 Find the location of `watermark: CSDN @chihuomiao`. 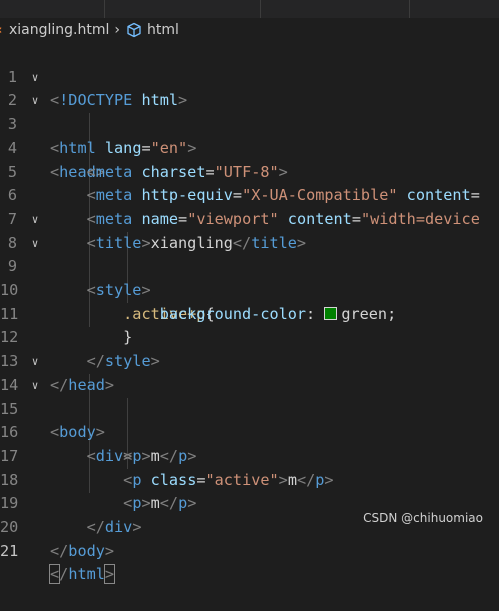

watermark: CSDN @chihuomiao is located at coordinates (423, 518).